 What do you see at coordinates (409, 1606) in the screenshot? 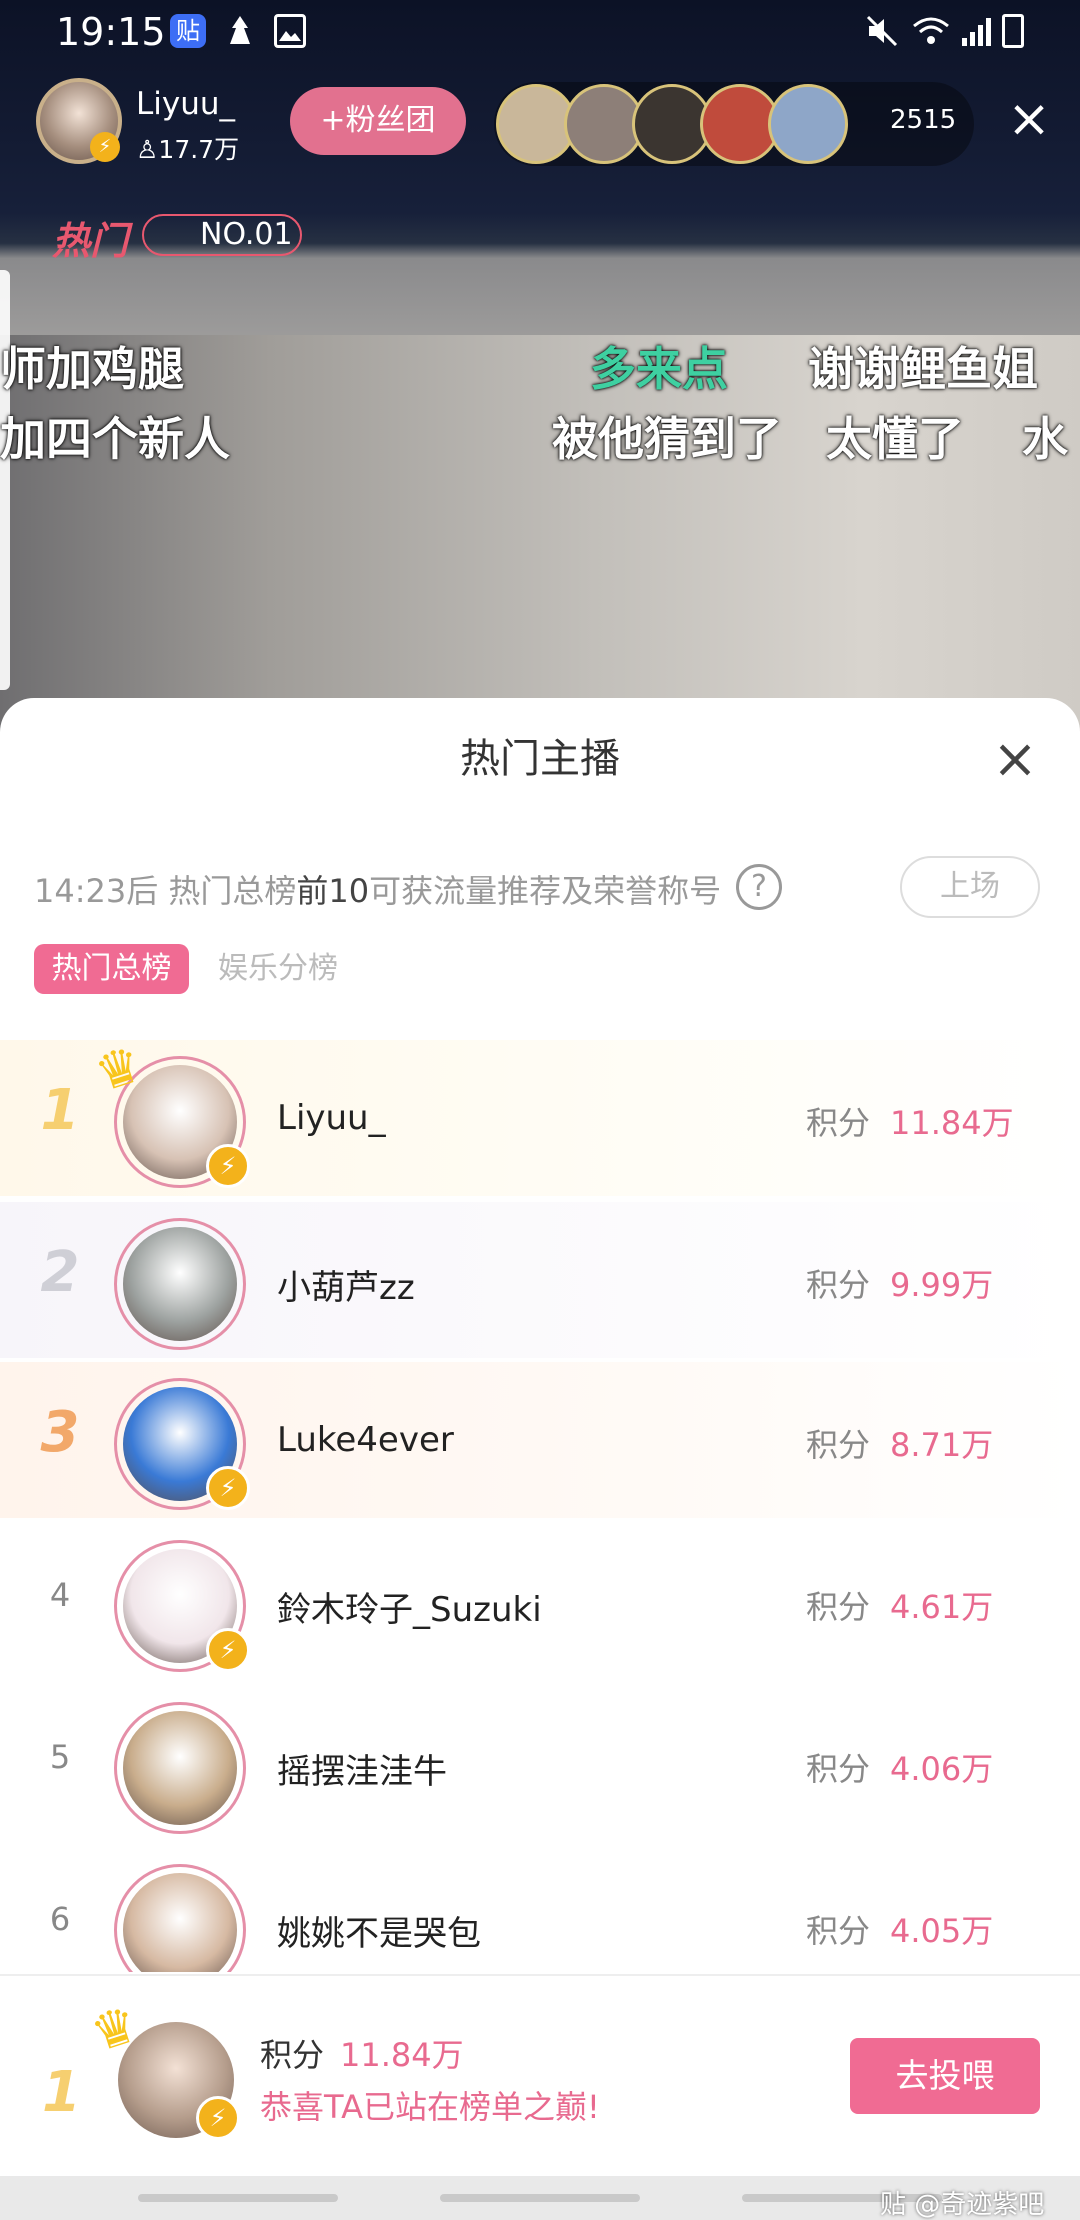
I see `streamer-name: 鈴木玲子_Suzuki` at bounding box center [409, 1606].